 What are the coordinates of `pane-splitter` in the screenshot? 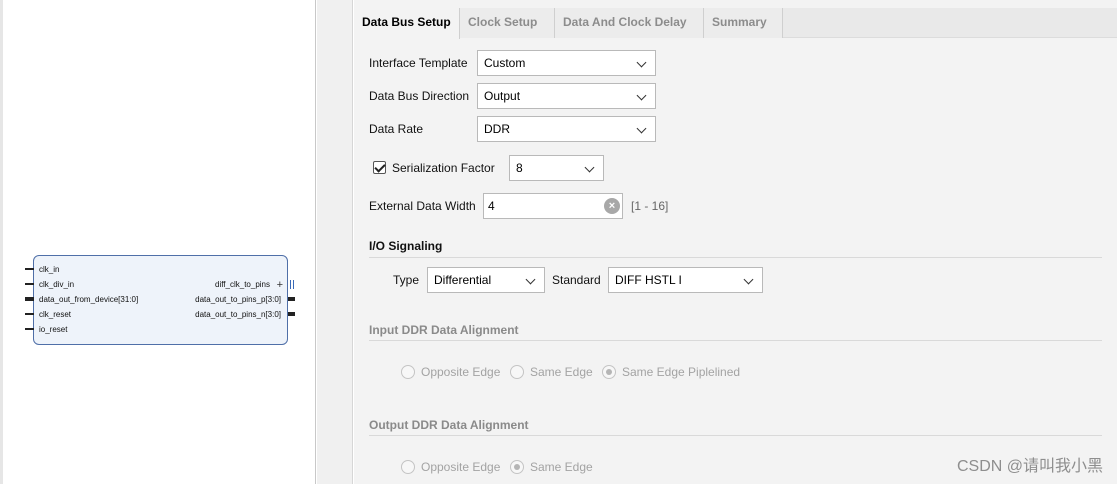 It's located at (335, 242).